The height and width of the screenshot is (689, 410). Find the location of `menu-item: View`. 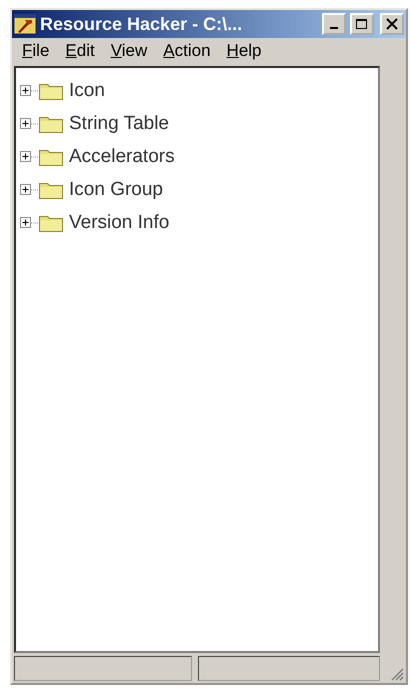

menu-item: View is located at coordinates (129, 51).